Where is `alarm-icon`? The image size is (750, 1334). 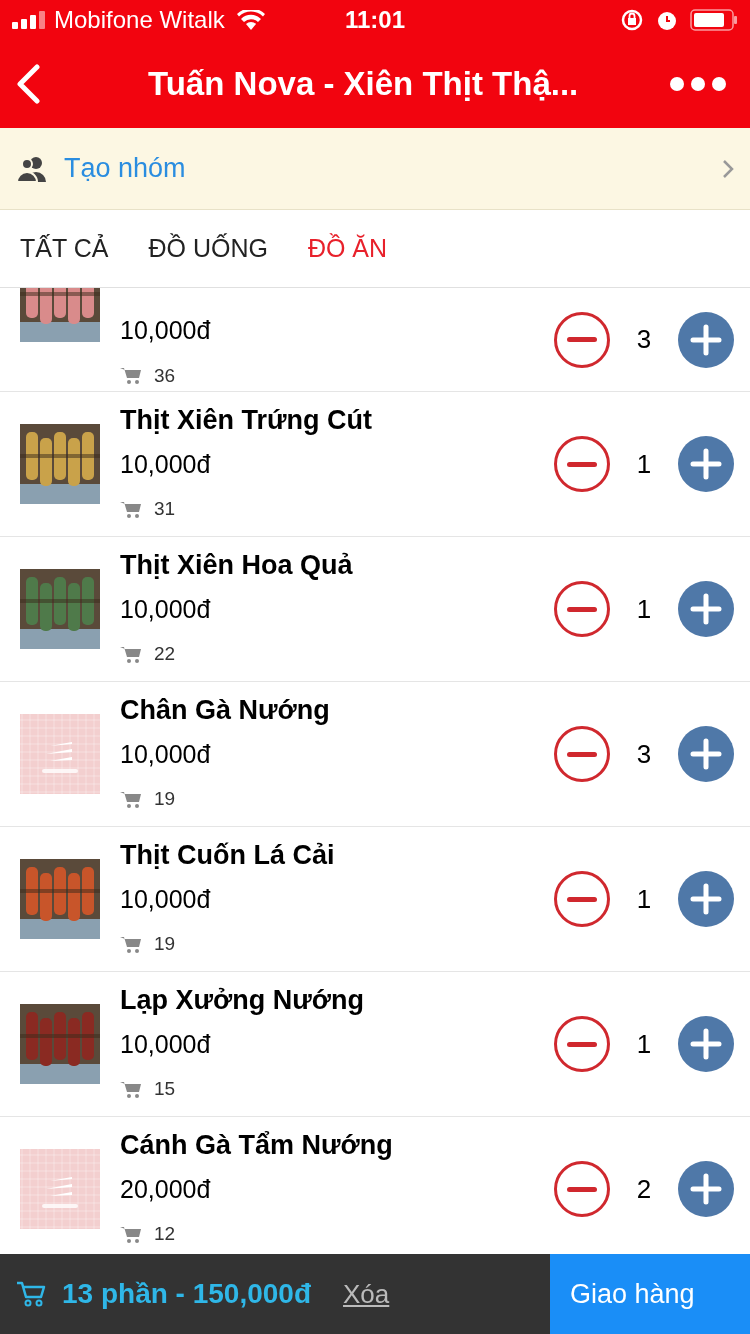 alarm-icon is located at coordinates (667, 20).